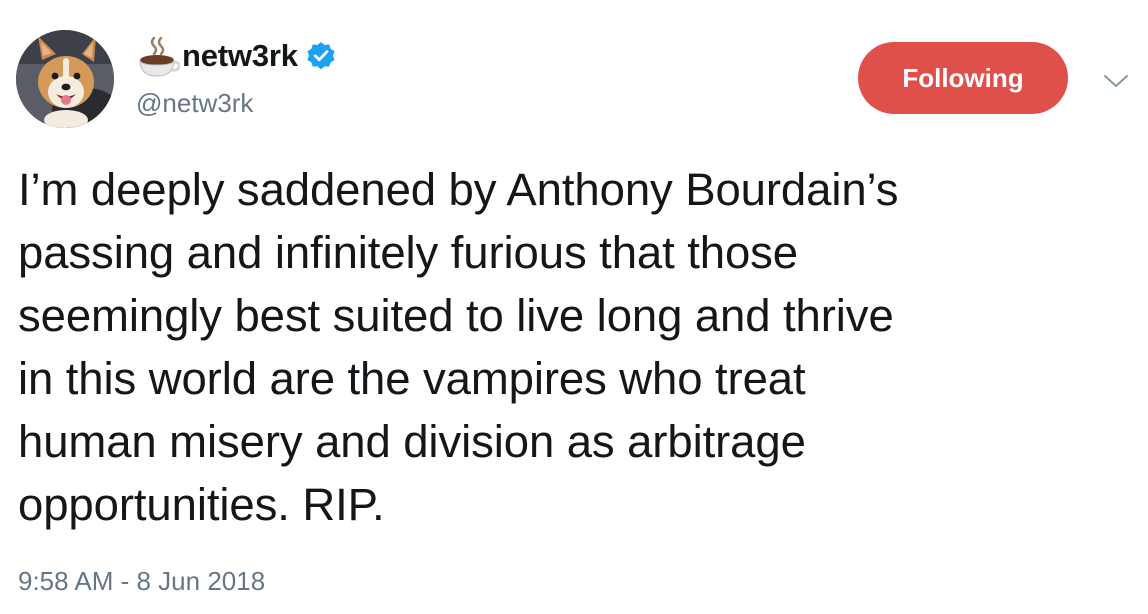 This screenshot has width=1148, height=614. I want to click on more-options-button, so click(1116, 81).